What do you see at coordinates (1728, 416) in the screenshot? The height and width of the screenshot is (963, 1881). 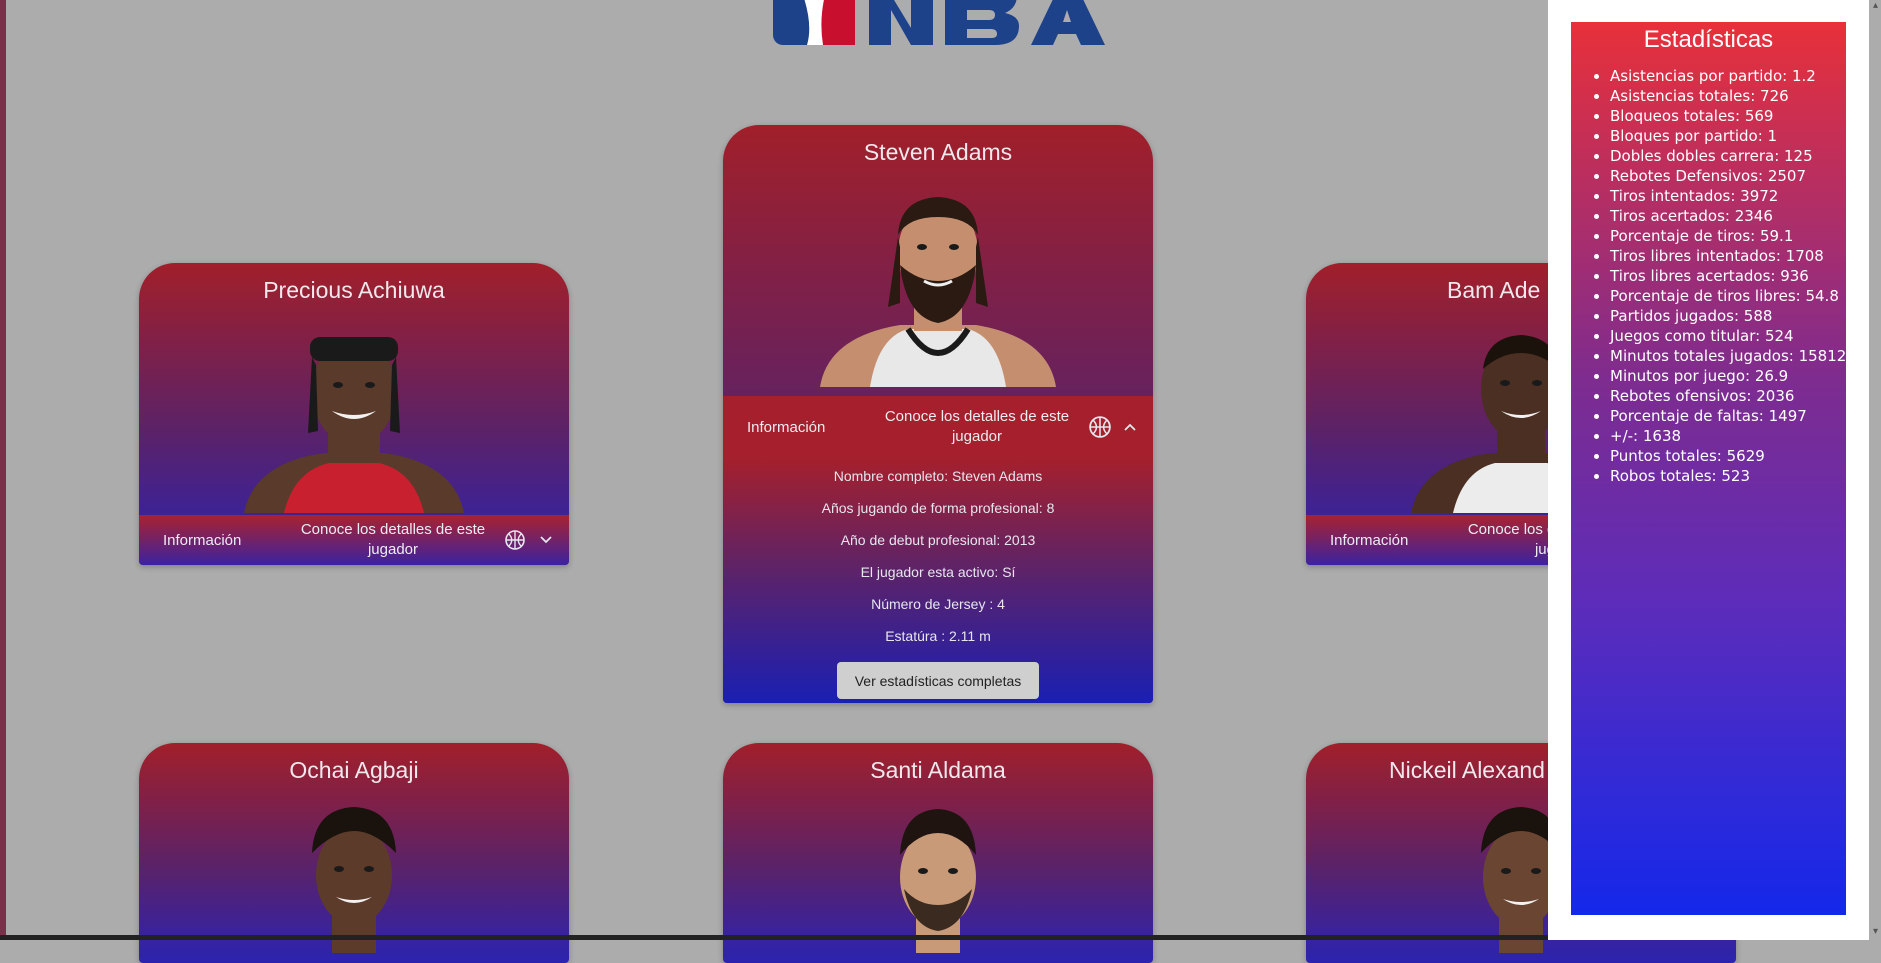 I see `stat-item: Porcentaje de faltas: 1497` at bounding box center [1728, 416].